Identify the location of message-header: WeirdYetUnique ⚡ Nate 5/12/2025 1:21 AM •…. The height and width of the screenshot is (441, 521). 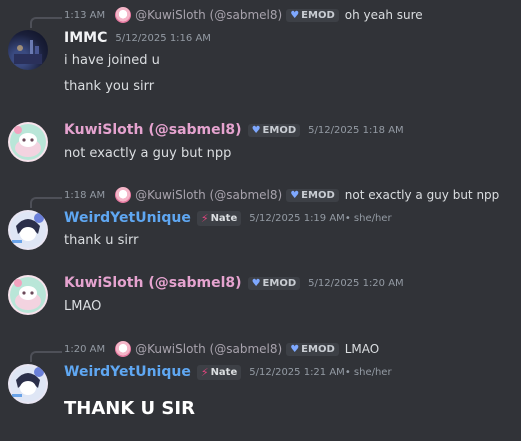
(228, 372).